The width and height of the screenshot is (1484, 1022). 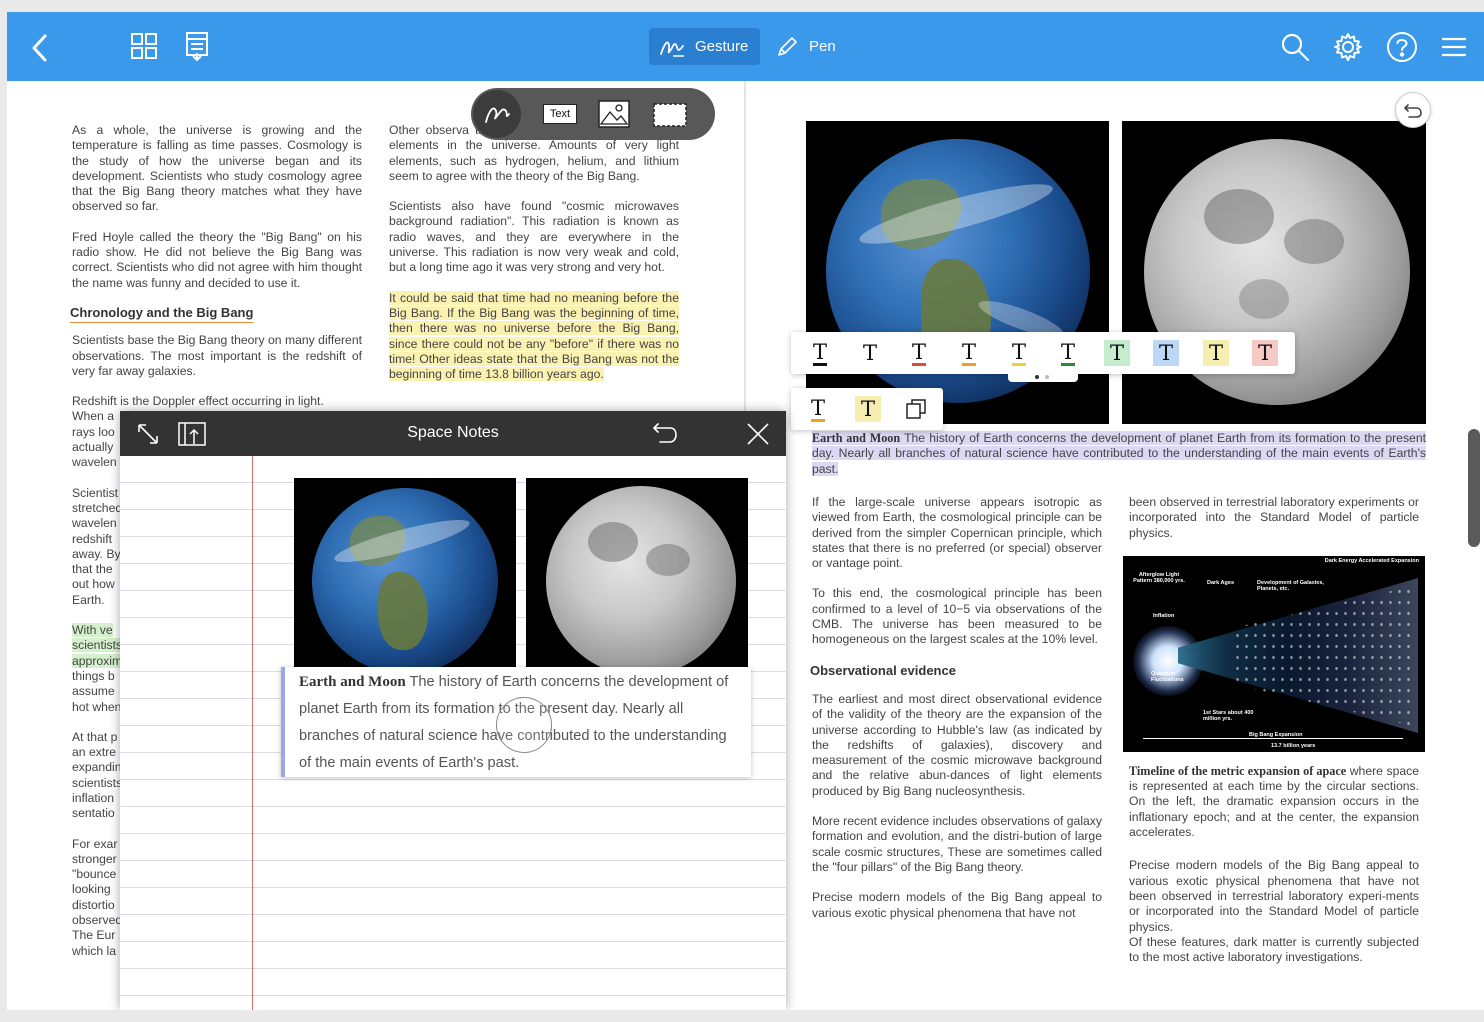 I want to click on help-icon, so click(x=1402, y=47).